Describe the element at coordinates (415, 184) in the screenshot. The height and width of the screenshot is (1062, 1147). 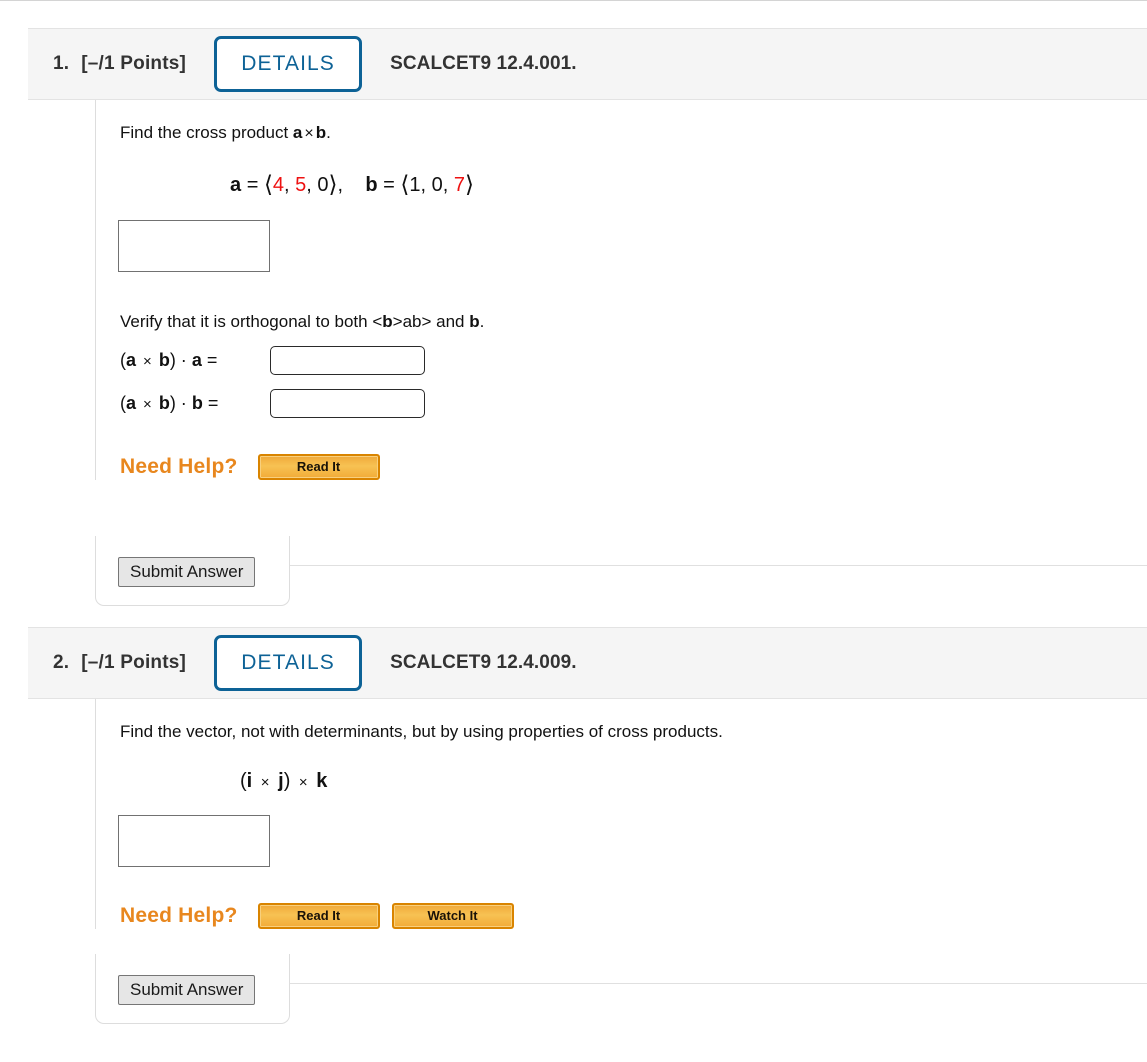
I see `vector-b-component-1: 1` at that location.